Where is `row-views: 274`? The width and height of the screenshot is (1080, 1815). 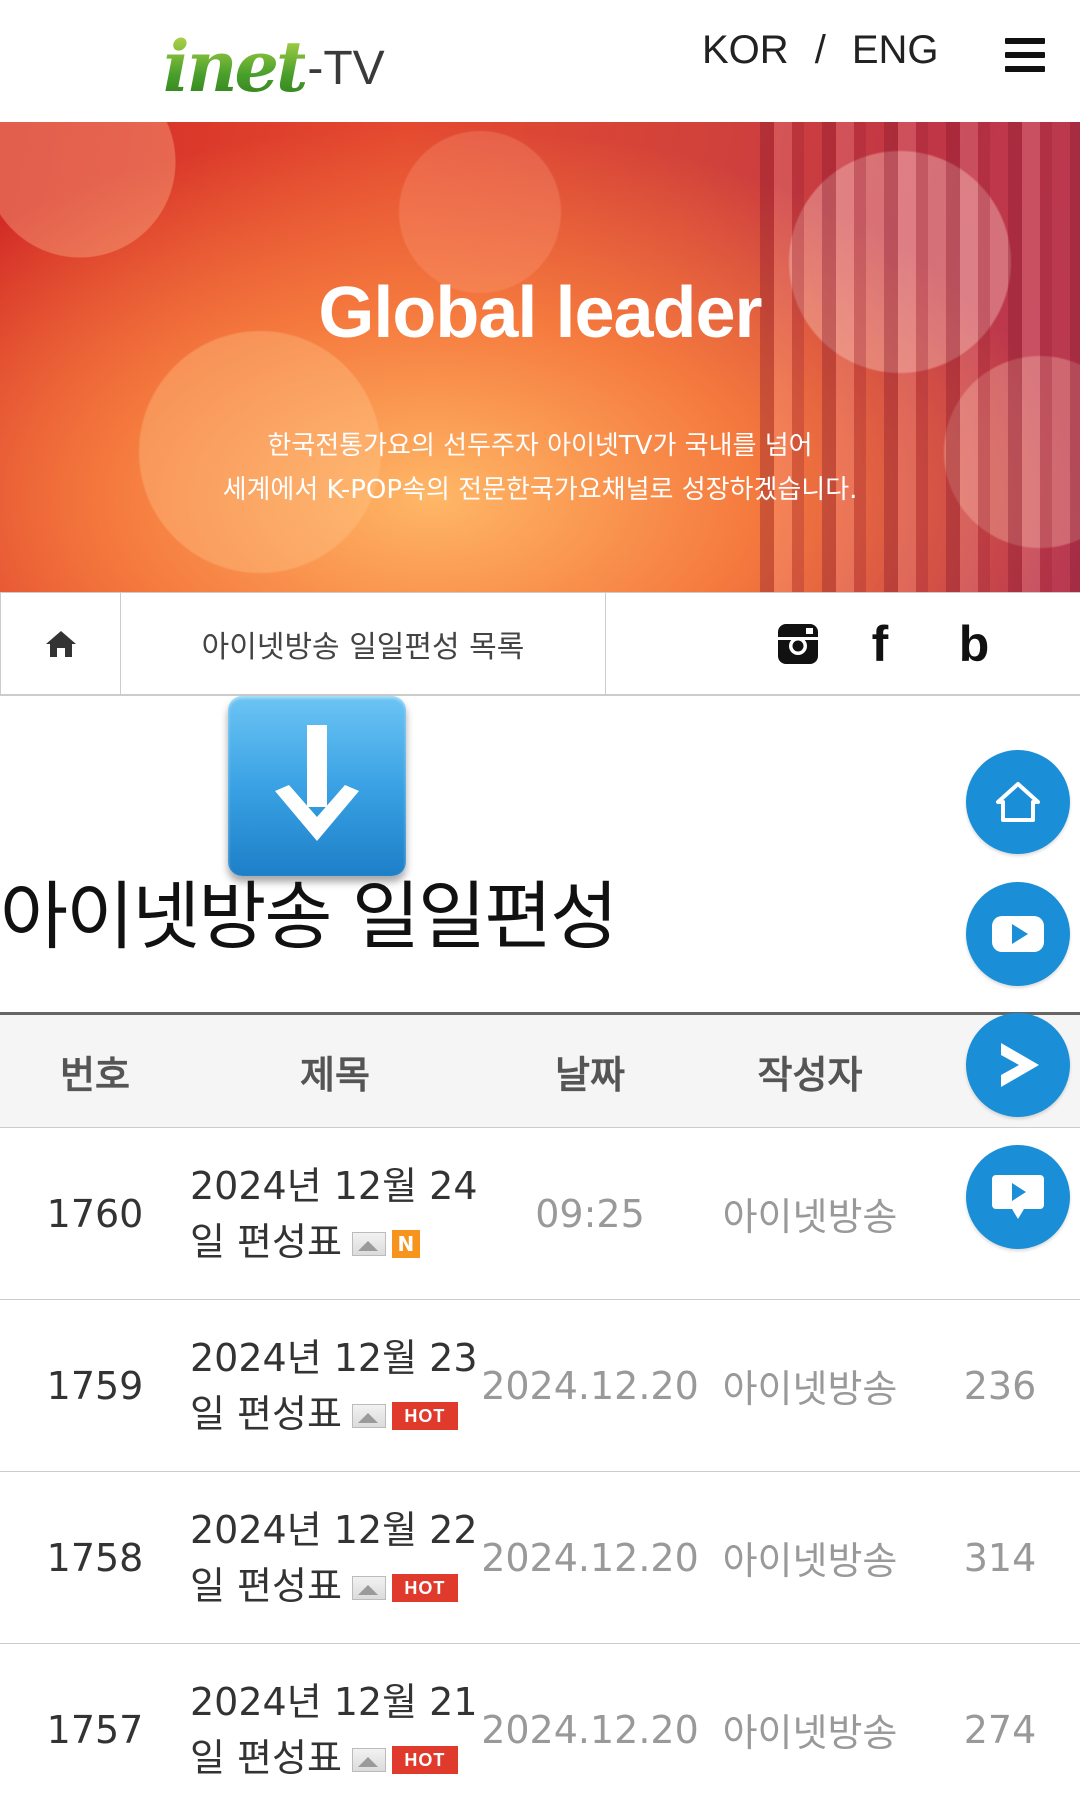 row-views: 274 is located at coordinates (1000, 1729).